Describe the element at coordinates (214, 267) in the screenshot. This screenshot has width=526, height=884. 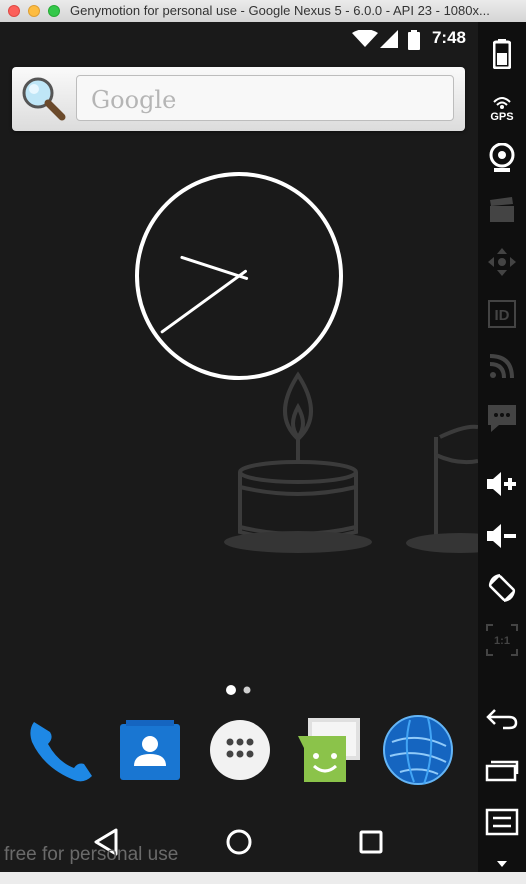
I see `clock-minute-hand` at that location.